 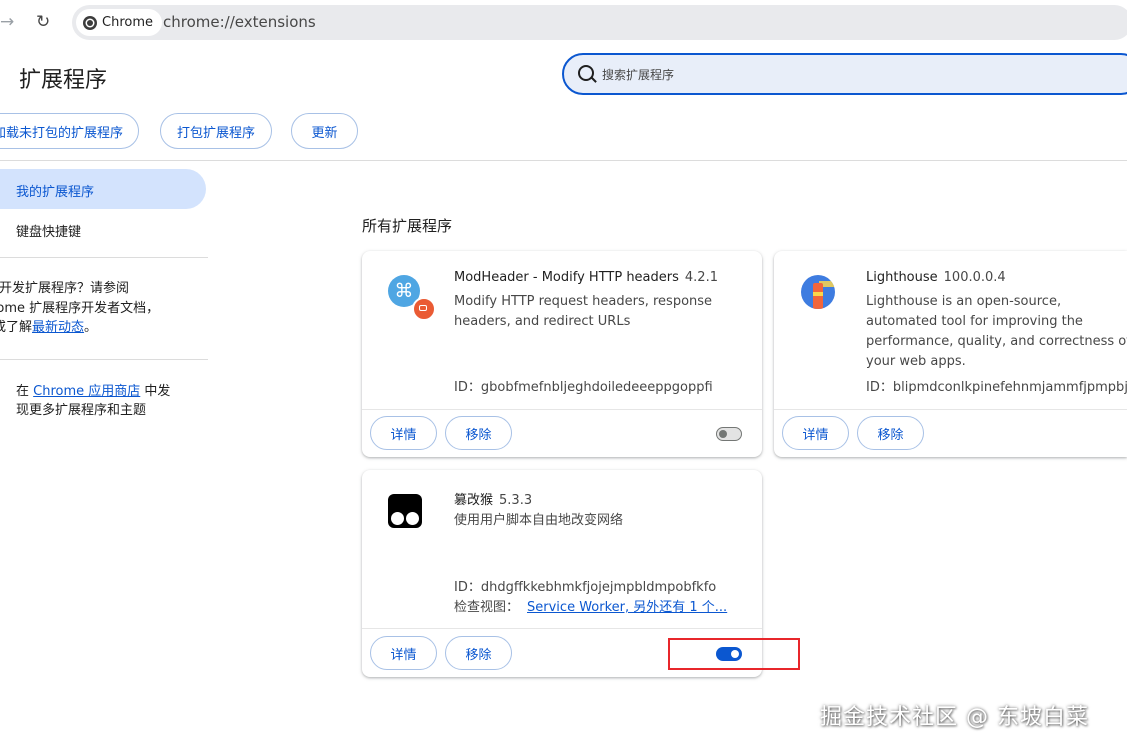 I want to click on extension-name: Lighthouse, so click(x=902, y=277).